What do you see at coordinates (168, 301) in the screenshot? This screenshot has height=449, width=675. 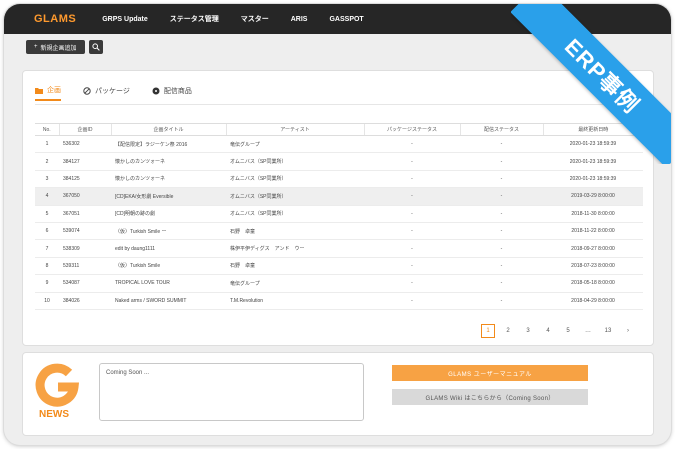 I see `cell-project-title: Naked arms / SWORD SUMMIT` at bounding box center [168, 301].